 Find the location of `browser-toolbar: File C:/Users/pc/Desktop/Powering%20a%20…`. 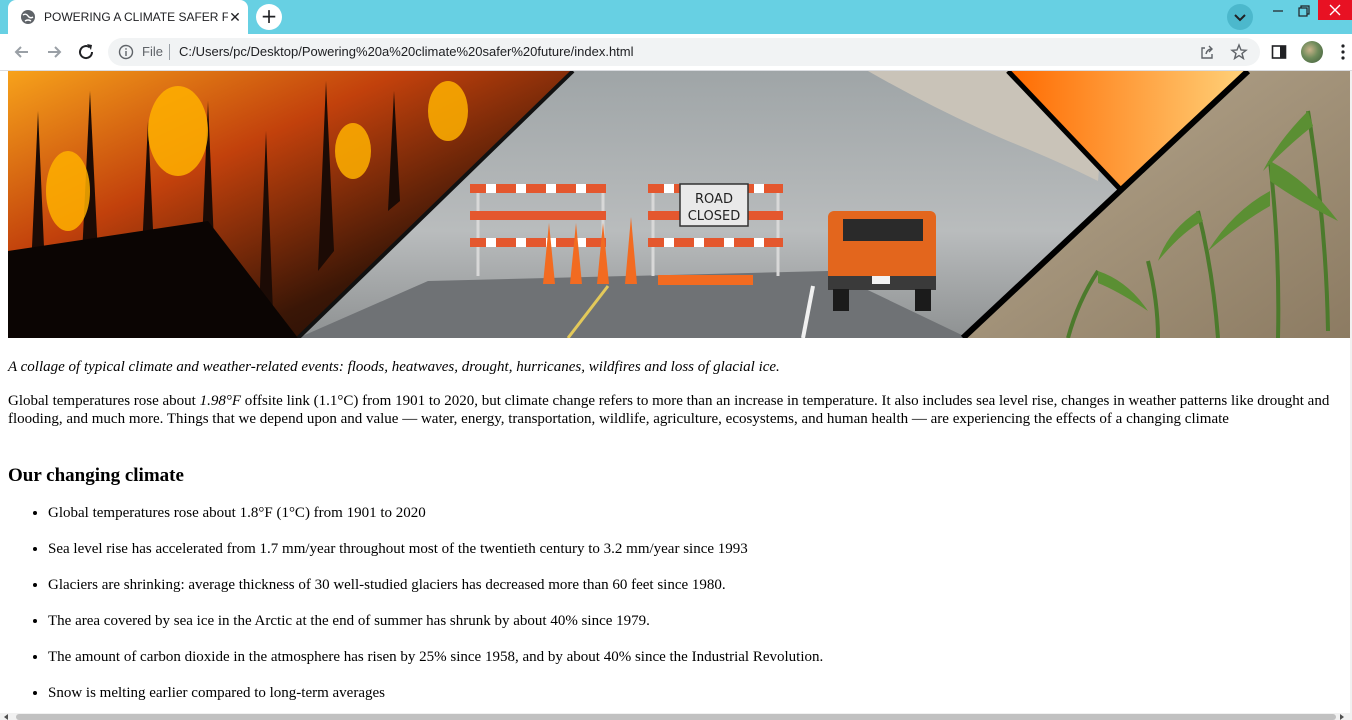

browser-toolbar: File C:/Users/pc/Desktop/Powering%20a%20… is located at coordinates (676, 52).